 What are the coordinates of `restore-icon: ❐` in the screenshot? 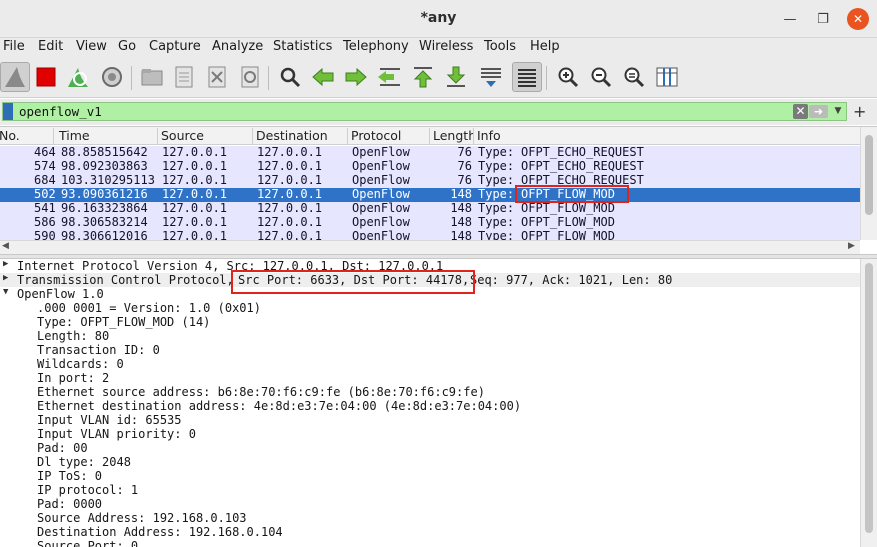 It's located at (823, 19).